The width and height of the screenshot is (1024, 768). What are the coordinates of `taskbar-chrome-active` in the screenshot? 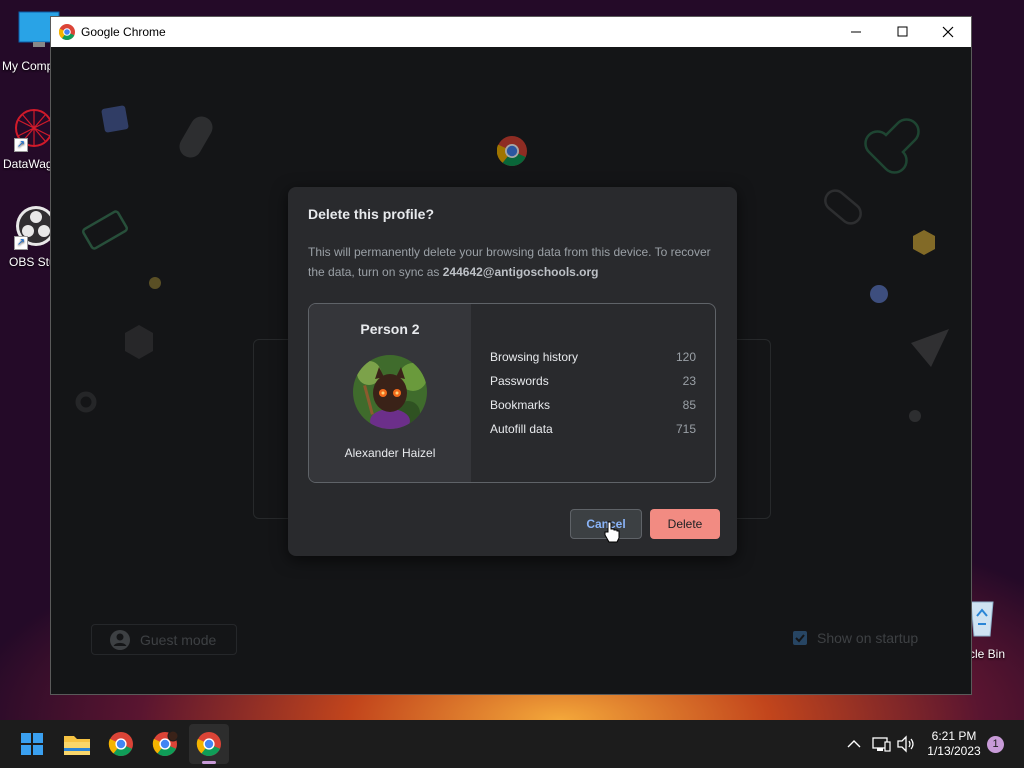 It's located at (209, 744).